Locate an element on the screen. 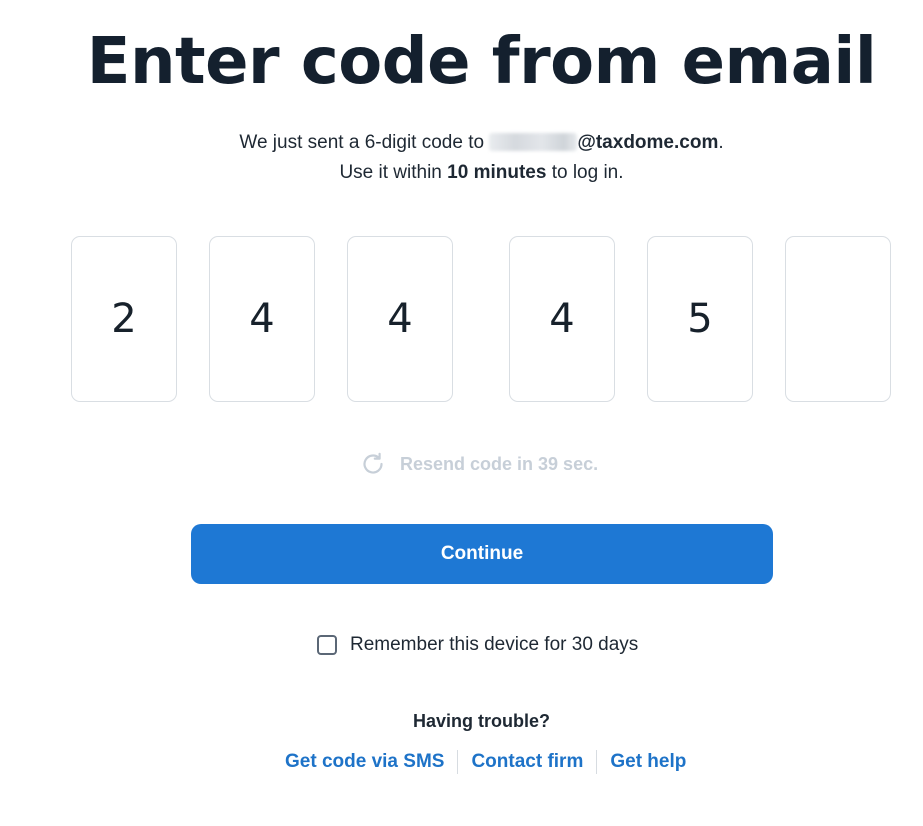 This screenshot has height=826, width=923. resend-code-button: Resend code in 39 sec. is located at coordinates (479, 464).